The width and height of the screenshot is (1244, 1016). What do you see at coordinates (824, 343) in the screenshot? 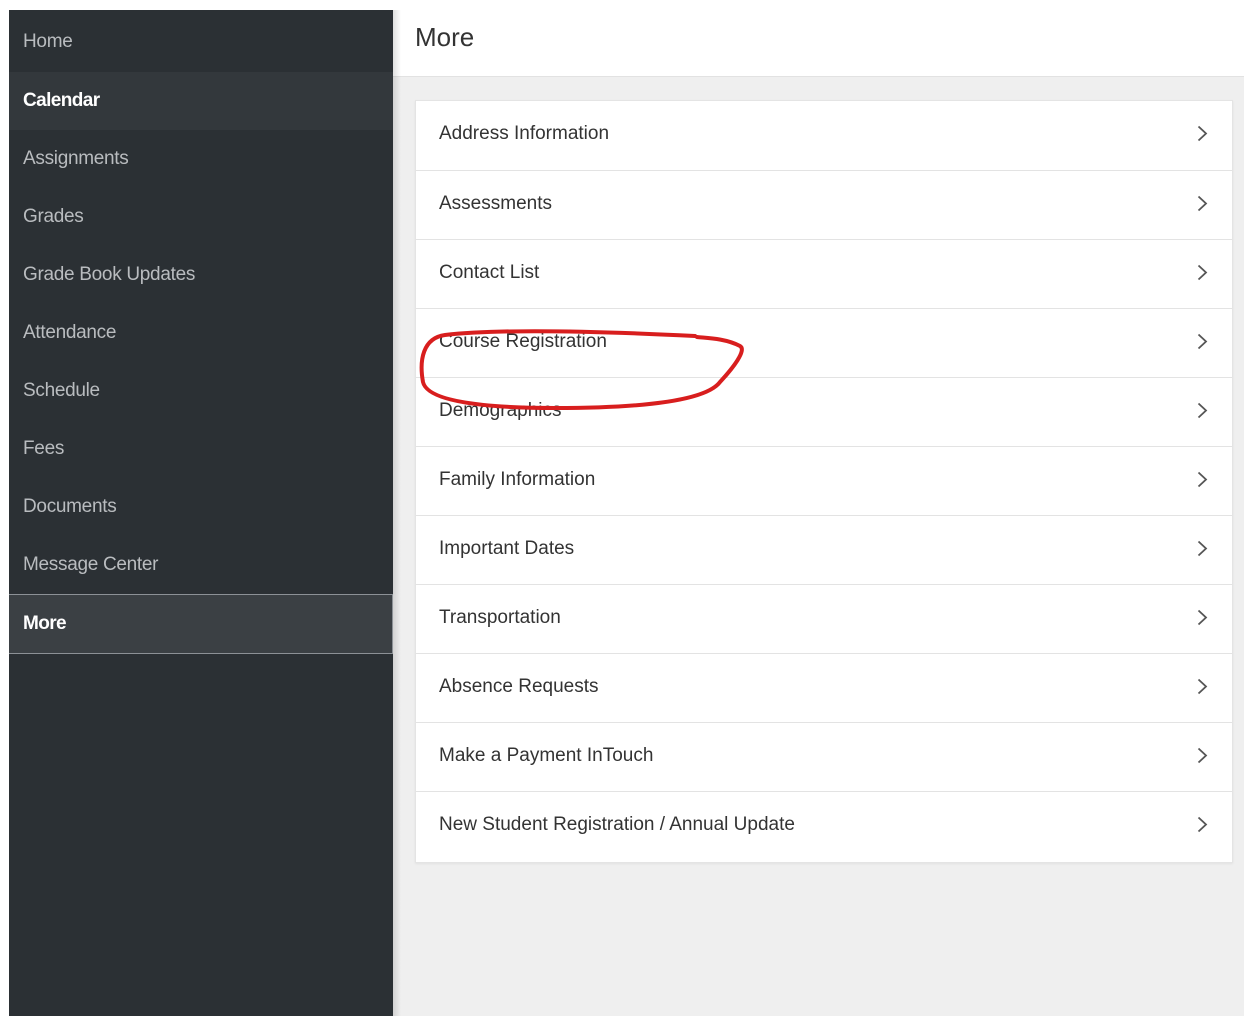
I see `list-item-course-registration: Course Registration` at bounding box center [824, 343].